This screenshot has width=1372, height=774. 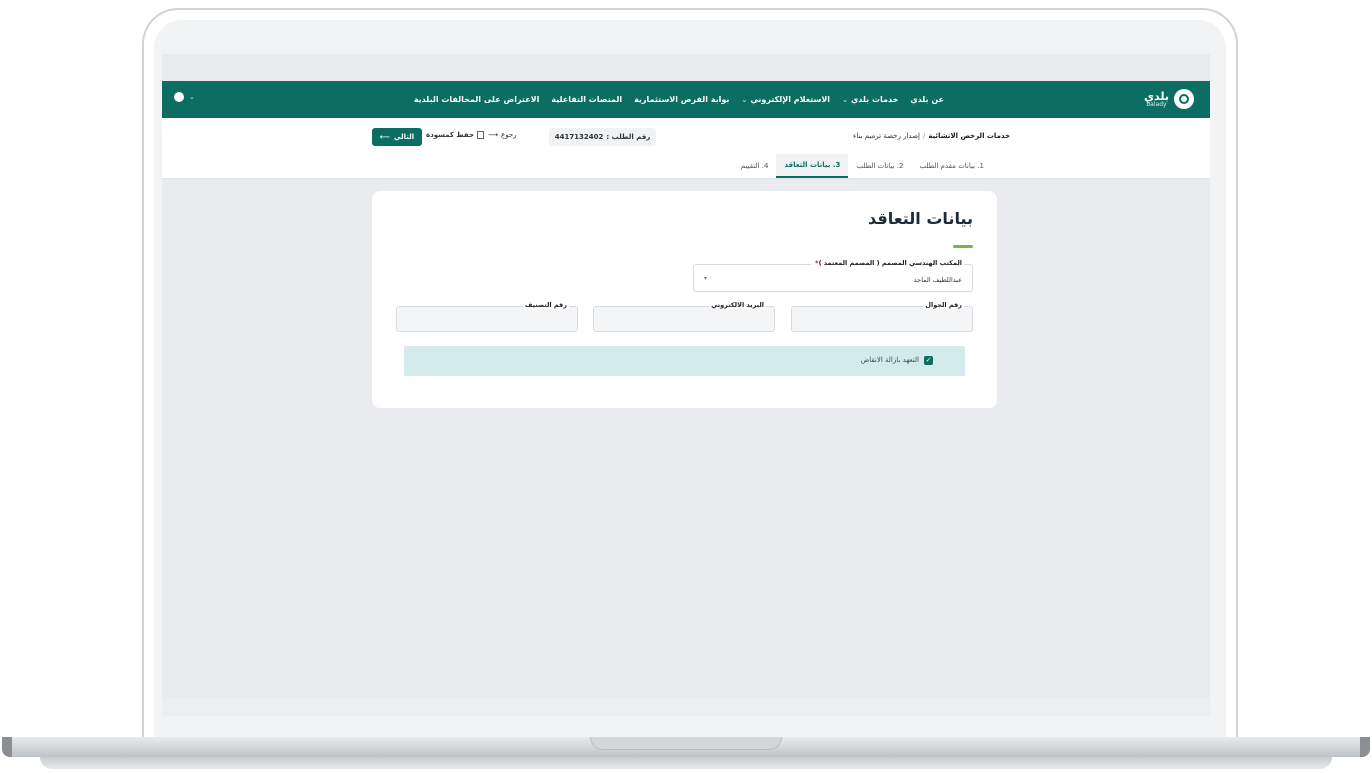 I want to click on nav-item-platforms: المنصات التفاعلية, so click(x=586, y=99).